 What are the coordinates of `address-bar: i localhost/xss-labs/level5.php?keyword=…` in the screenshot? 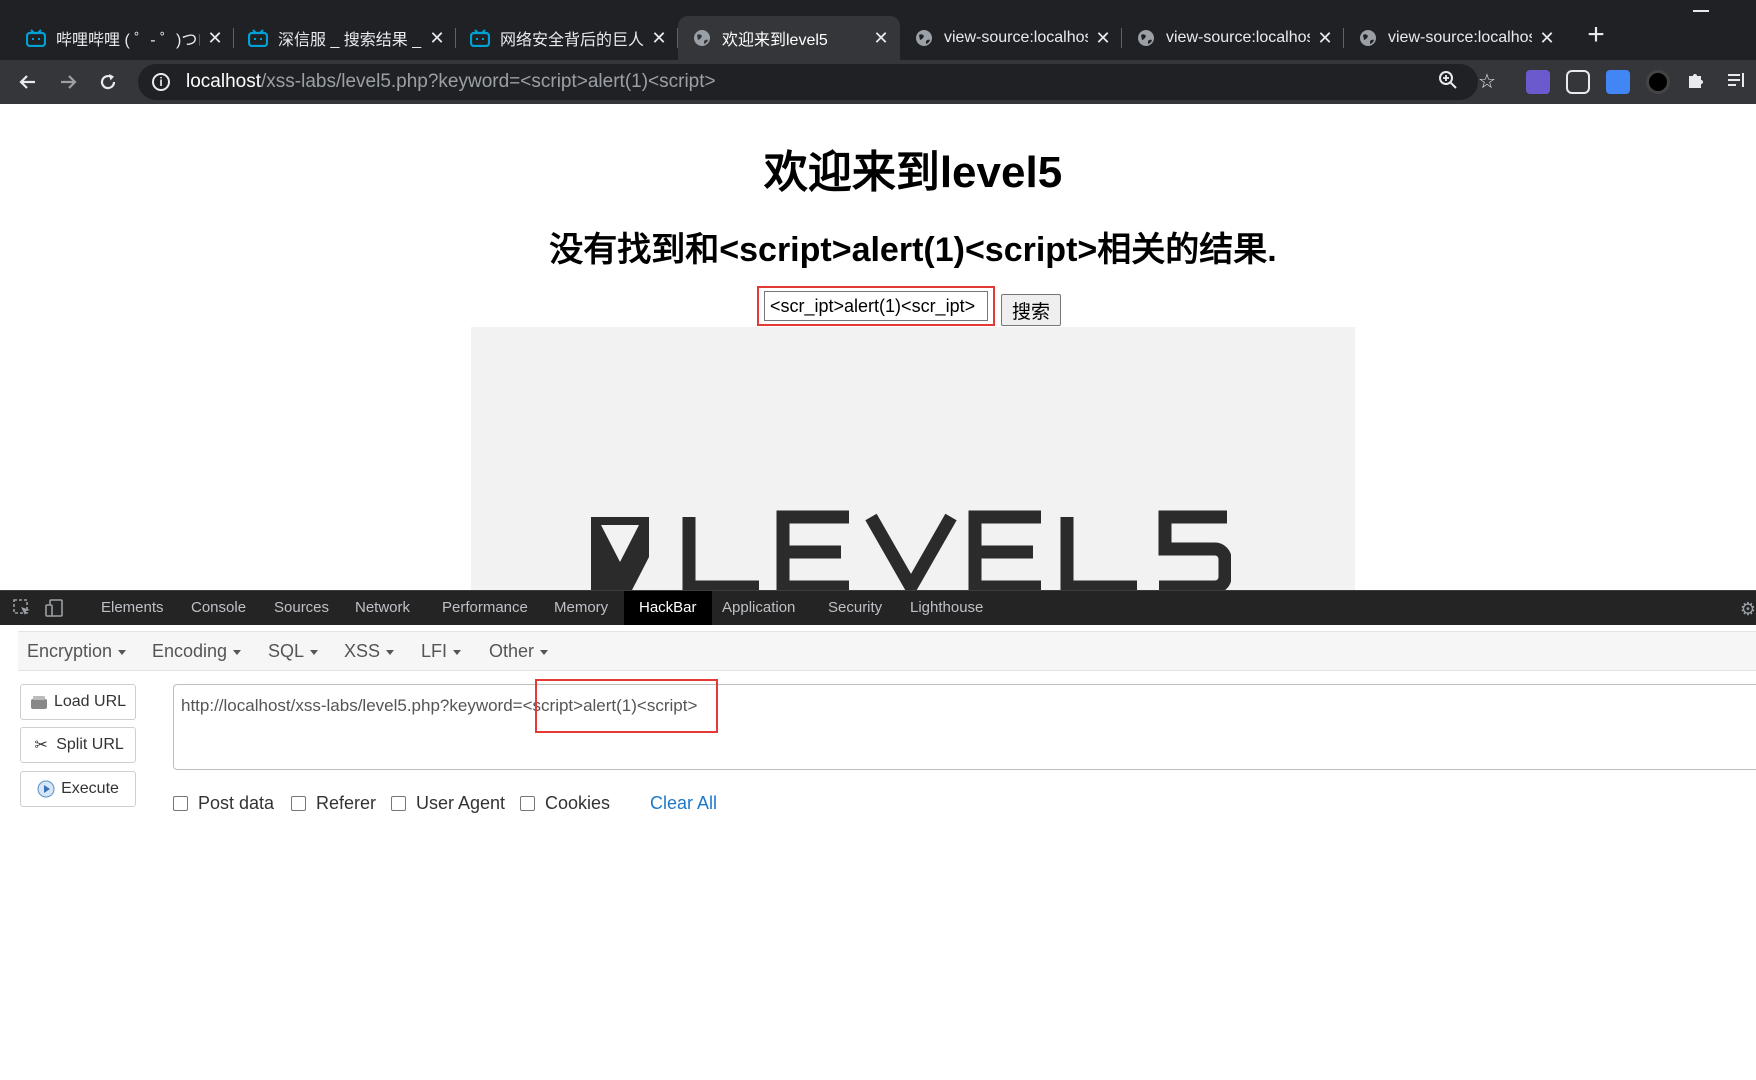 It's located at (808, 82).